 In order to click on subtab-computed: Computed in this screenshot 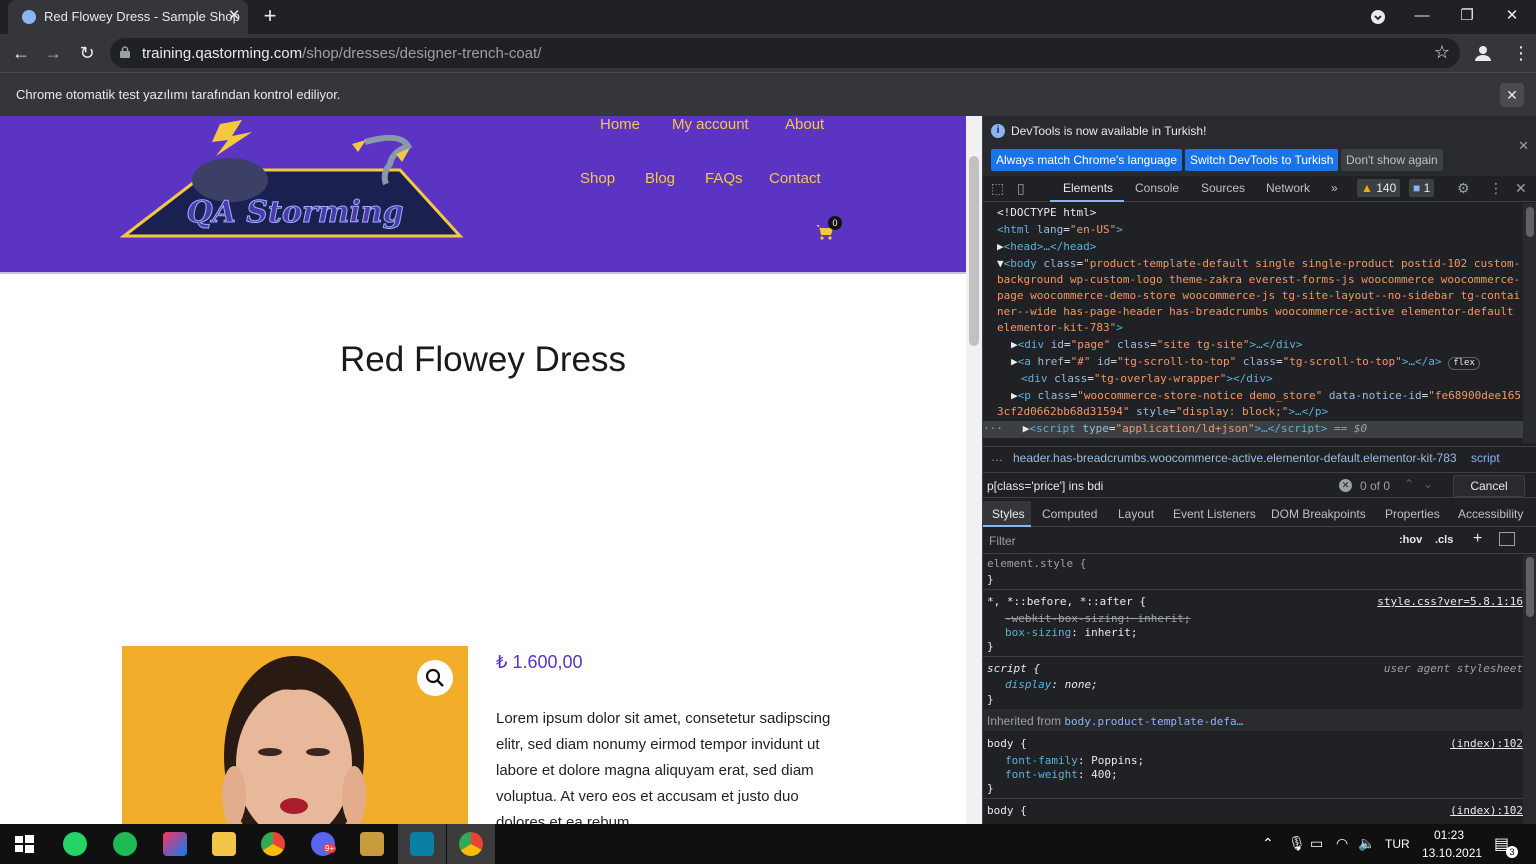, I will do `click(1069, 514)`.